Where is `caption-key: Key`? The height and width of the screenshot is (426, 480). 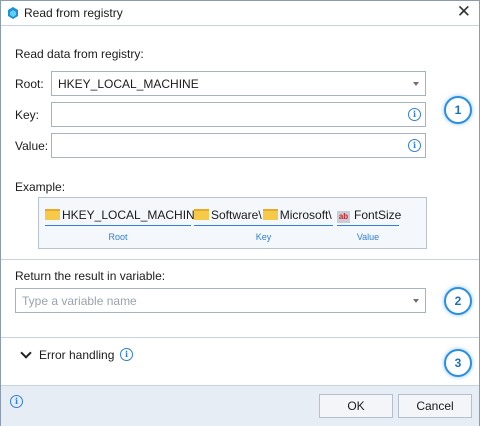 caption-key: Key is located at coordinates (263, 237).